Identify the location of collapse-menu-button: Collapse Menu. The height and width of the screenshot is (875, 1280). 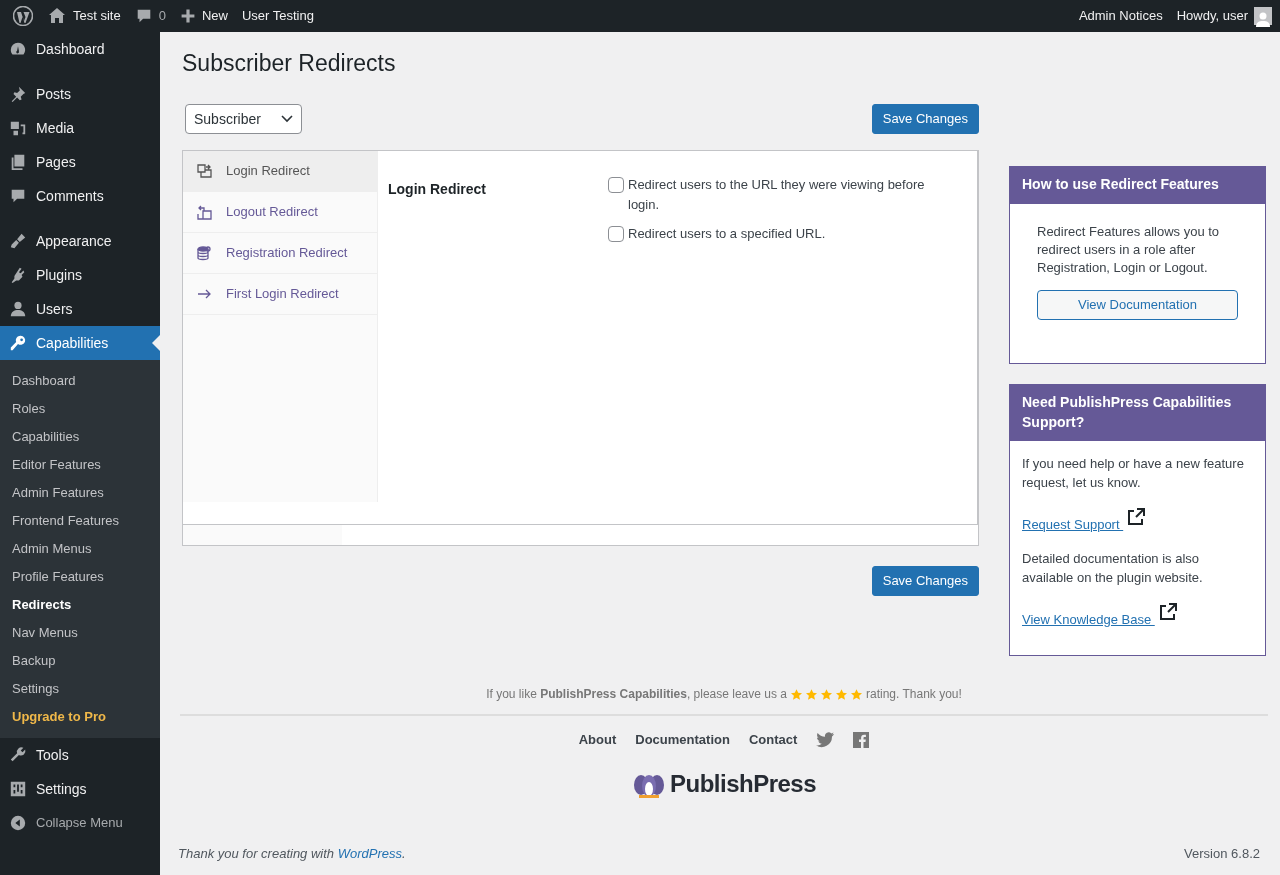
(80, 823).